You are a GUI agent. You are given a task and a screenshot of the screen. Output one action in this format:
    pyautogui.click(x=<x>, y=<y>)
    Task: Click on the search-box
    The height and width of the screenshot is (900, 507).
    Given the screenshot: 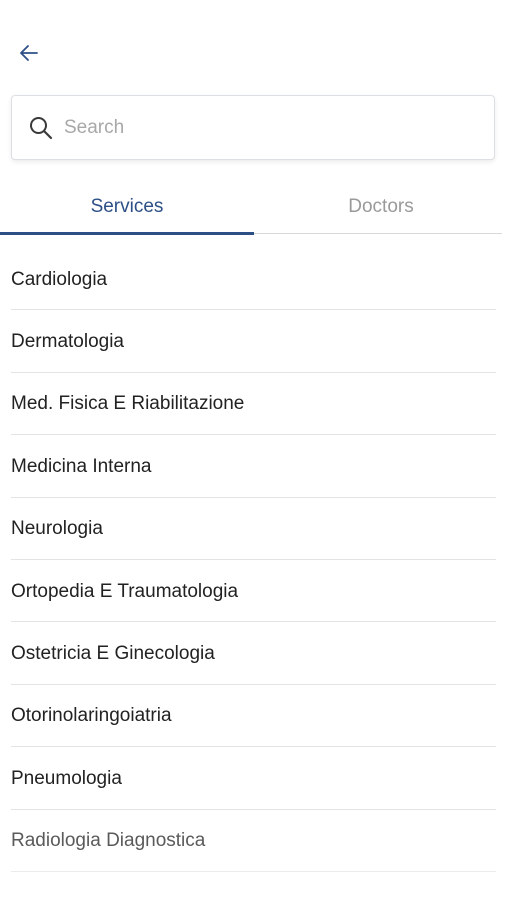 What is the action you would take?
    pyautogui.click(x=253, y=127)
    